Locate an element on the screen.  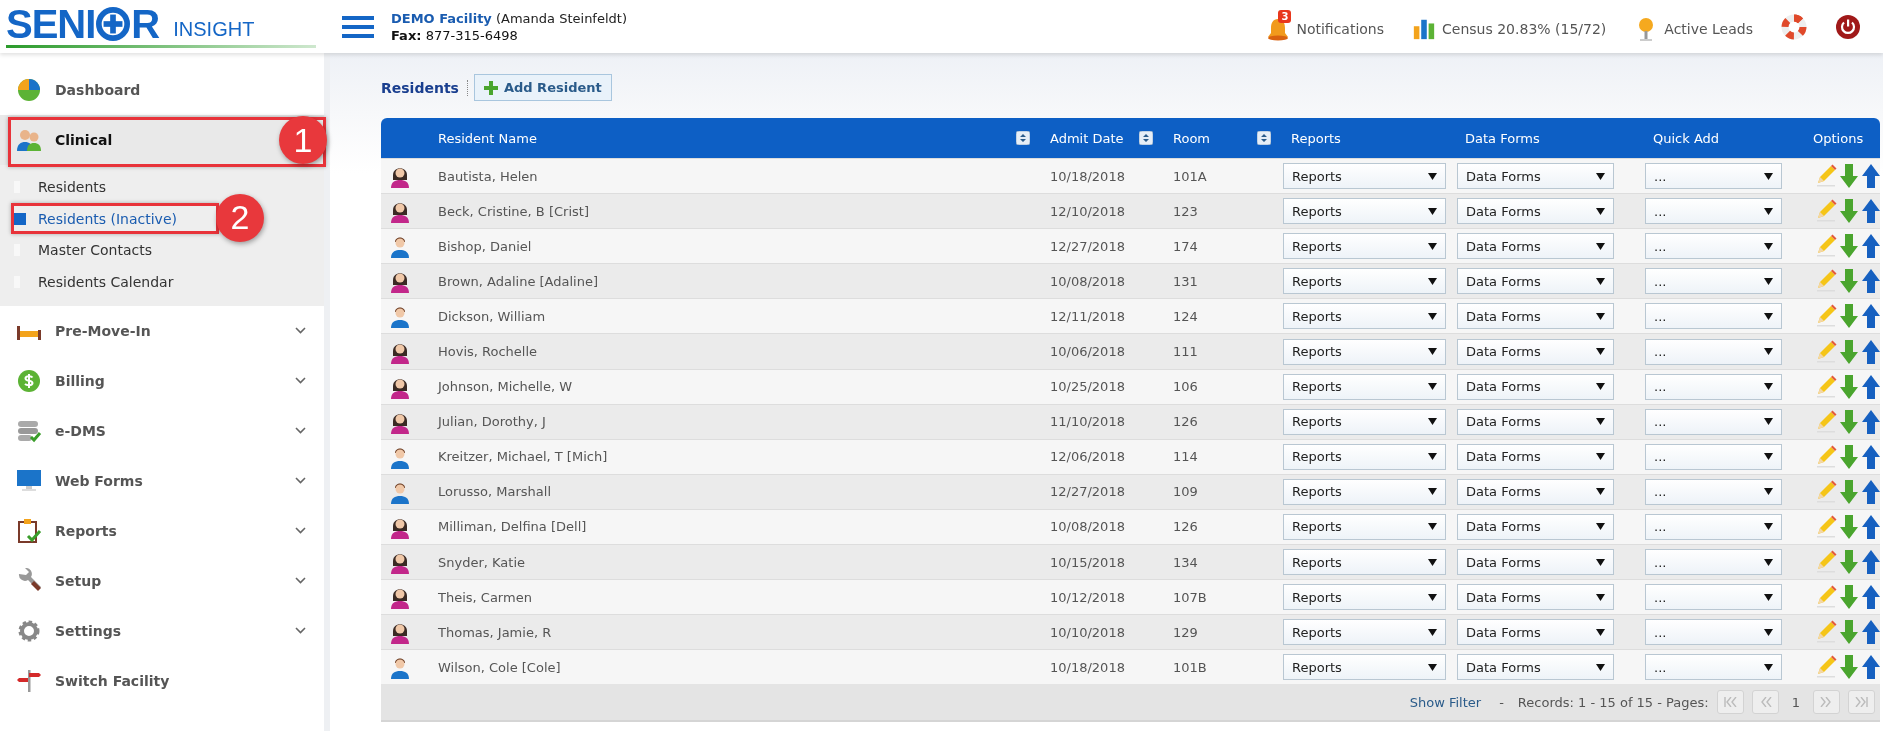
column-header: Room is located at coordinates (1211, 138).